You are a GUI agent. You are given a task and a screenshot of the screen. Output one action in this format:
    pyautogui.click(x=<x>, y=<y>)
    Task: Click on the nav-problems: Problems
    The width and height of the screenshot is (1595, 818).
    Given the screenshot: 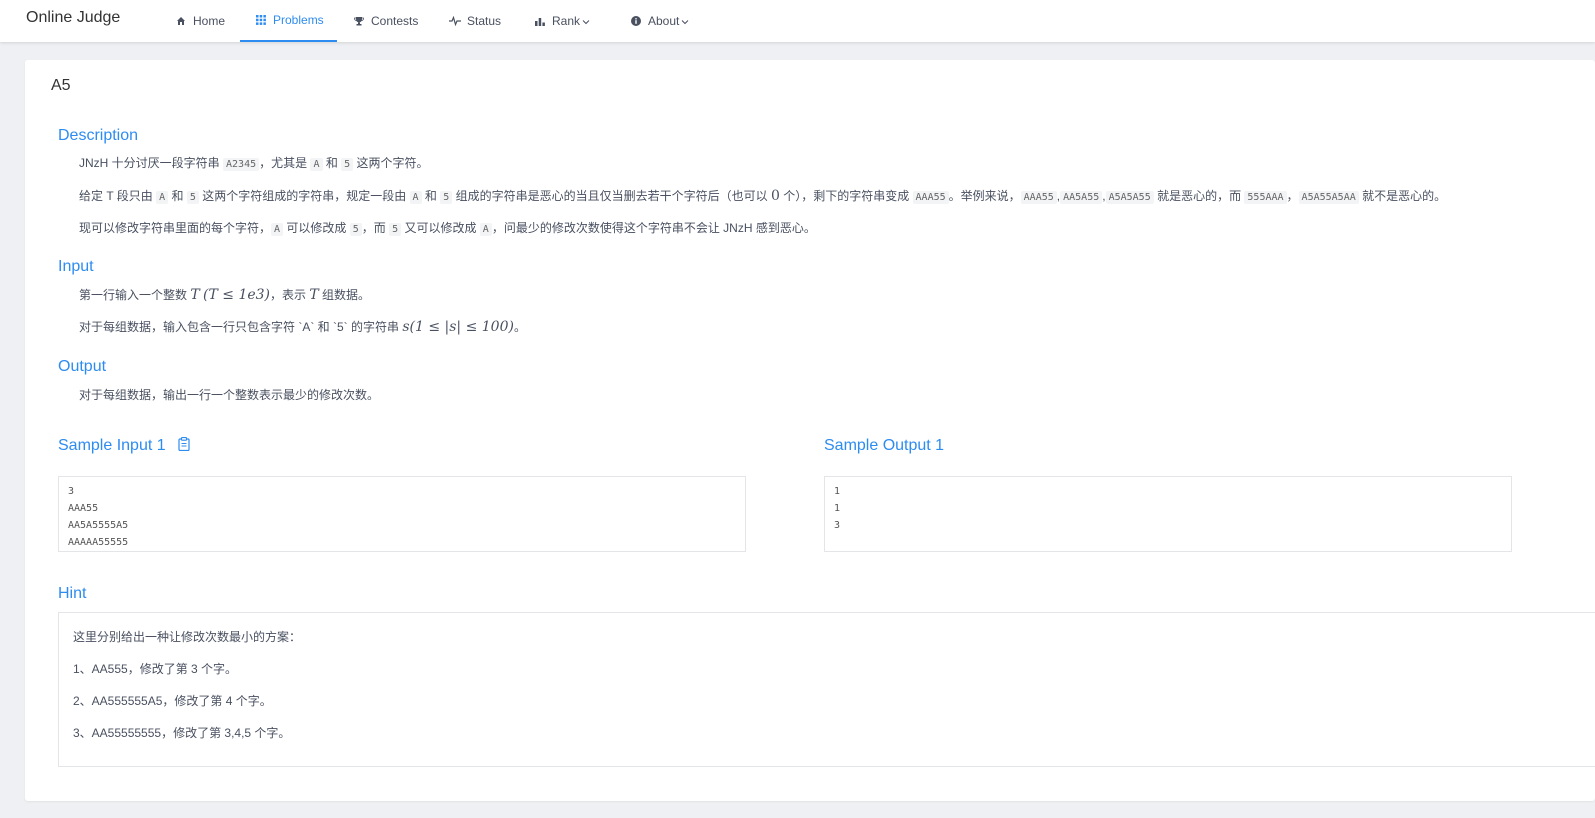 What is the action you would take?
    pyautogui.click(x=288, y=21)
    